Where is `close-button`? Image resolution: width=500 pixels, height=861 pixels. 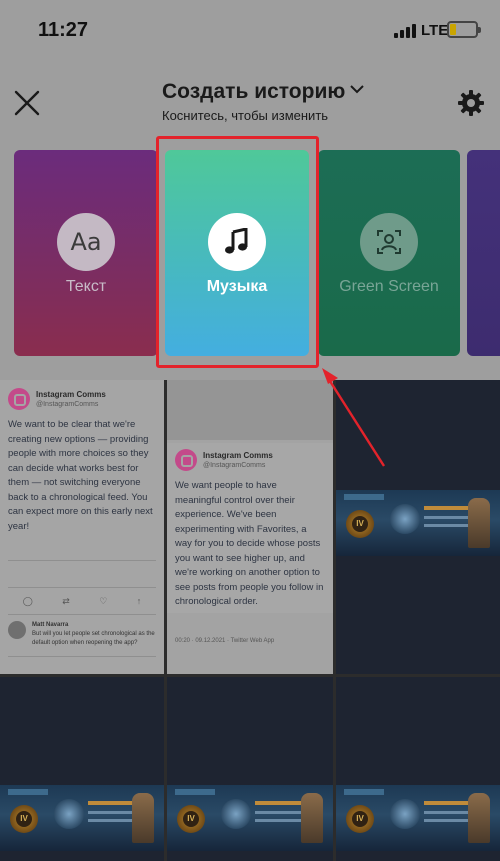 close-button is located at coordinates (27, 103).